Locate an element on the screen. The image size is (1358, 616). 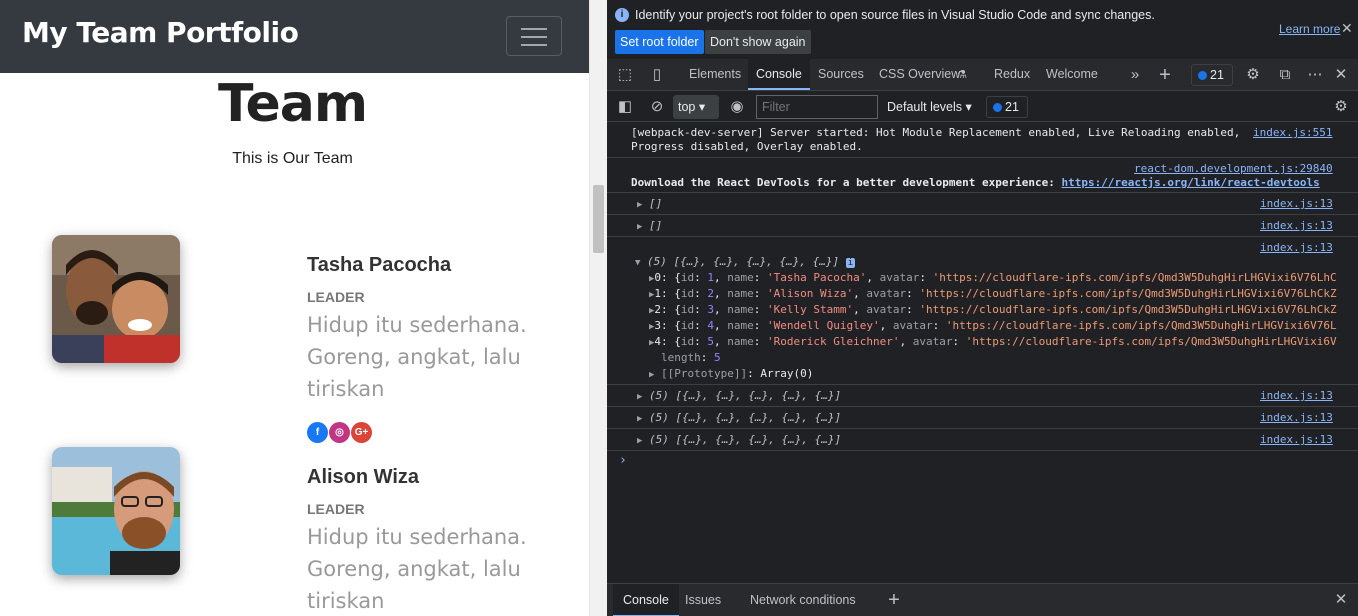
add-drawer-tab-icon: + is located at coordinates (894, 600).